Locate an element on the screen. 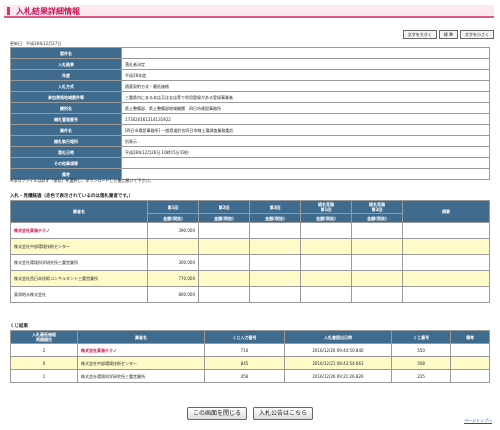 The width and height of the screenshot is (500, 430). font-size-controls: 文字を大きく 標 準 文字を小さく is located at coordinates (448, 34).